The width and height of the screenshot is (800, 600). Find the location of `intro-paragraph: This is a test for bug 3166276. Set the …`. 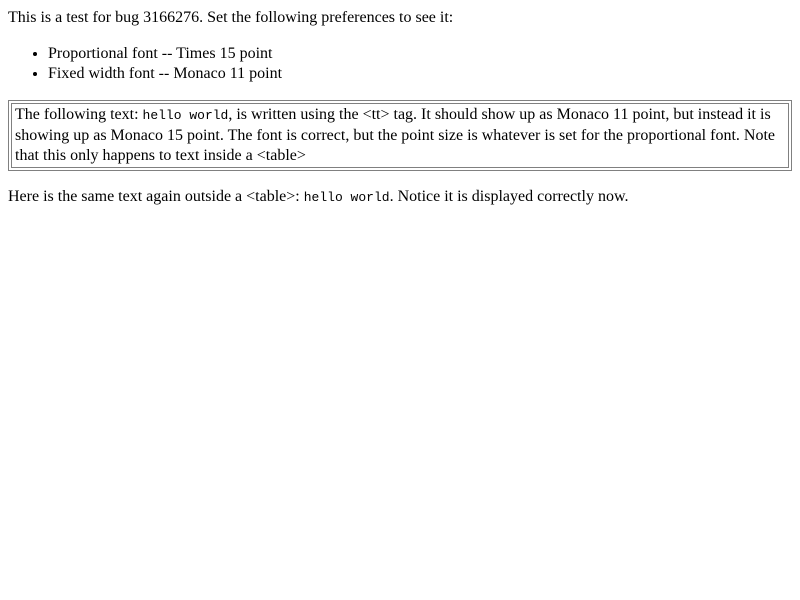

intro-paragraph: This is a test for bug 3166276. Set the … is located at coordinates (231, 17).